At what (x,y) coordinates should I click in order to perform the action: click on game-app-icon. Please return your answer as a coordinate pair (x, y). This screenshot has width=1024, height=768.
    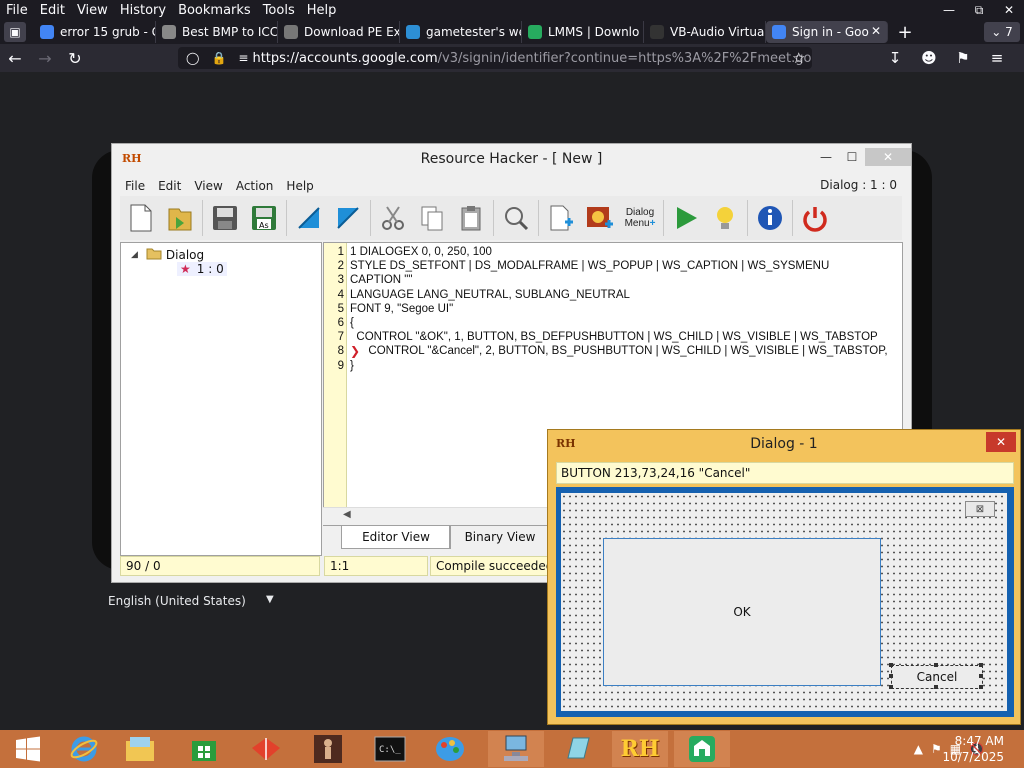
    Looking at the image, I should click on (328, 749).